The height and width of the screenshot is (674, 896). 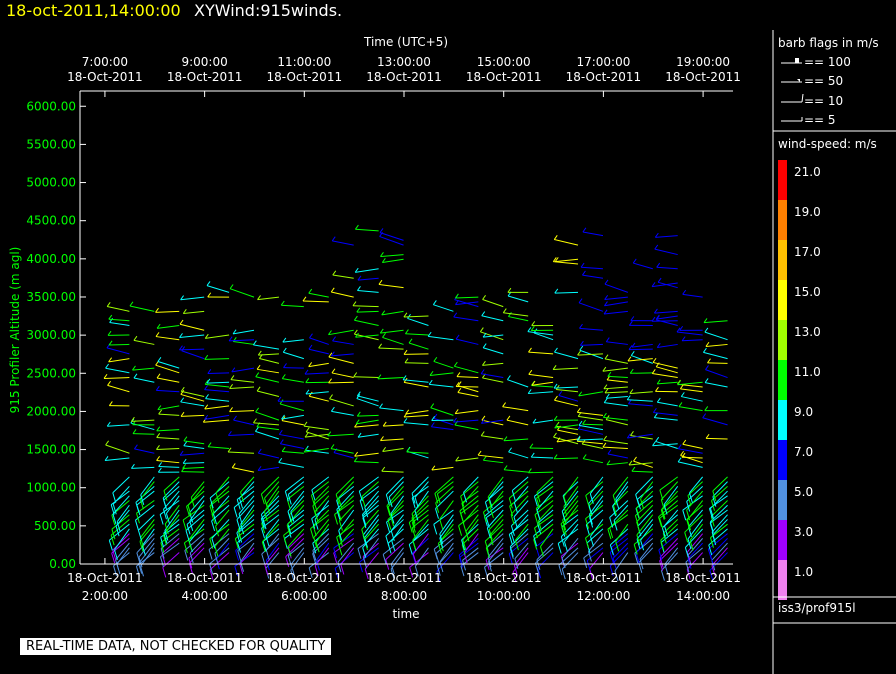 I want to click on barb-legend-label: == 5, so click(x=820, y=120).